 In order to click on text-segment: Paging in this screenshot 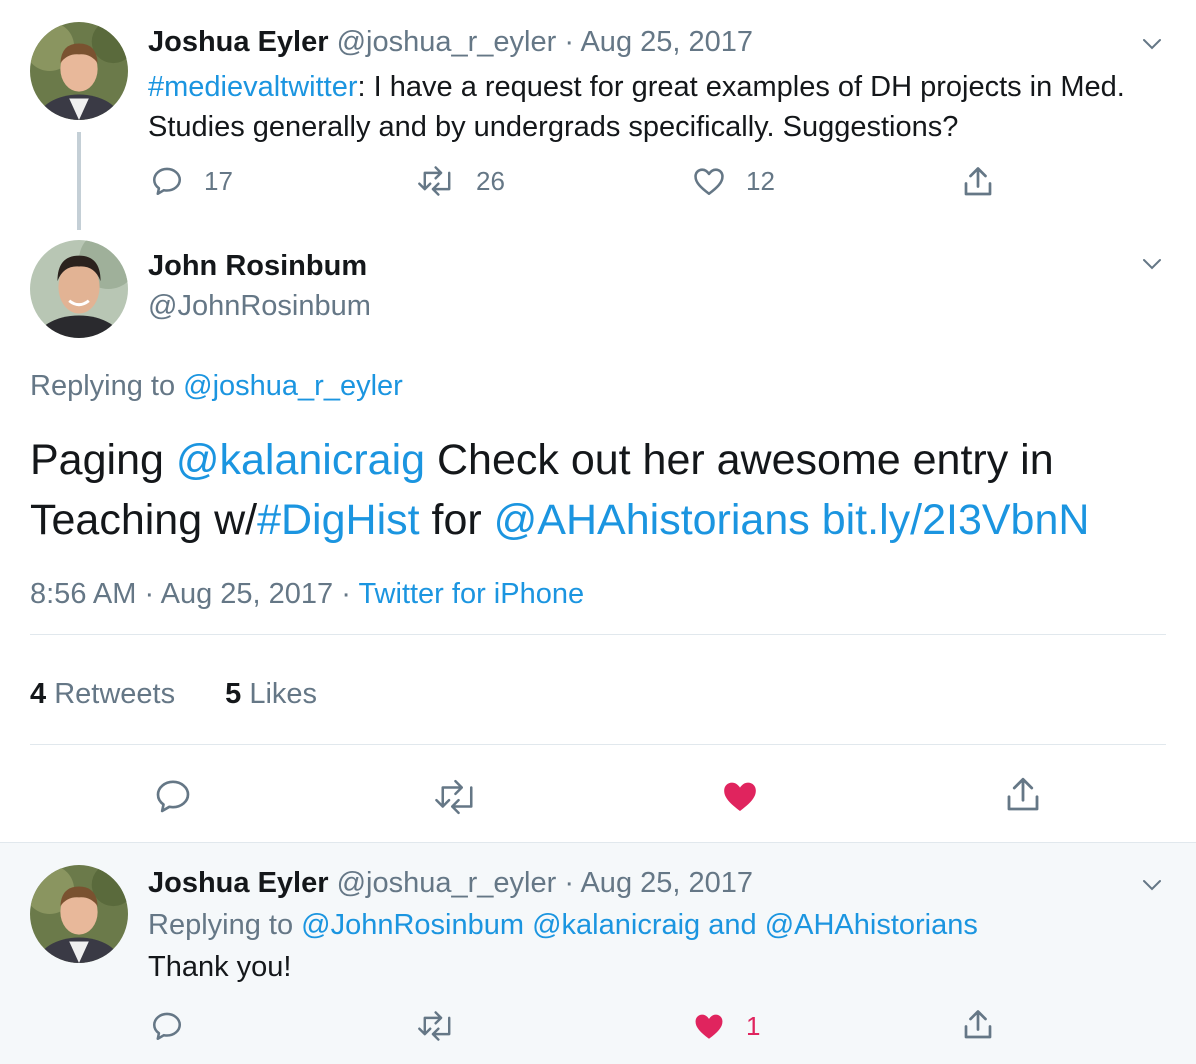, I will do `click(103, 460)`.